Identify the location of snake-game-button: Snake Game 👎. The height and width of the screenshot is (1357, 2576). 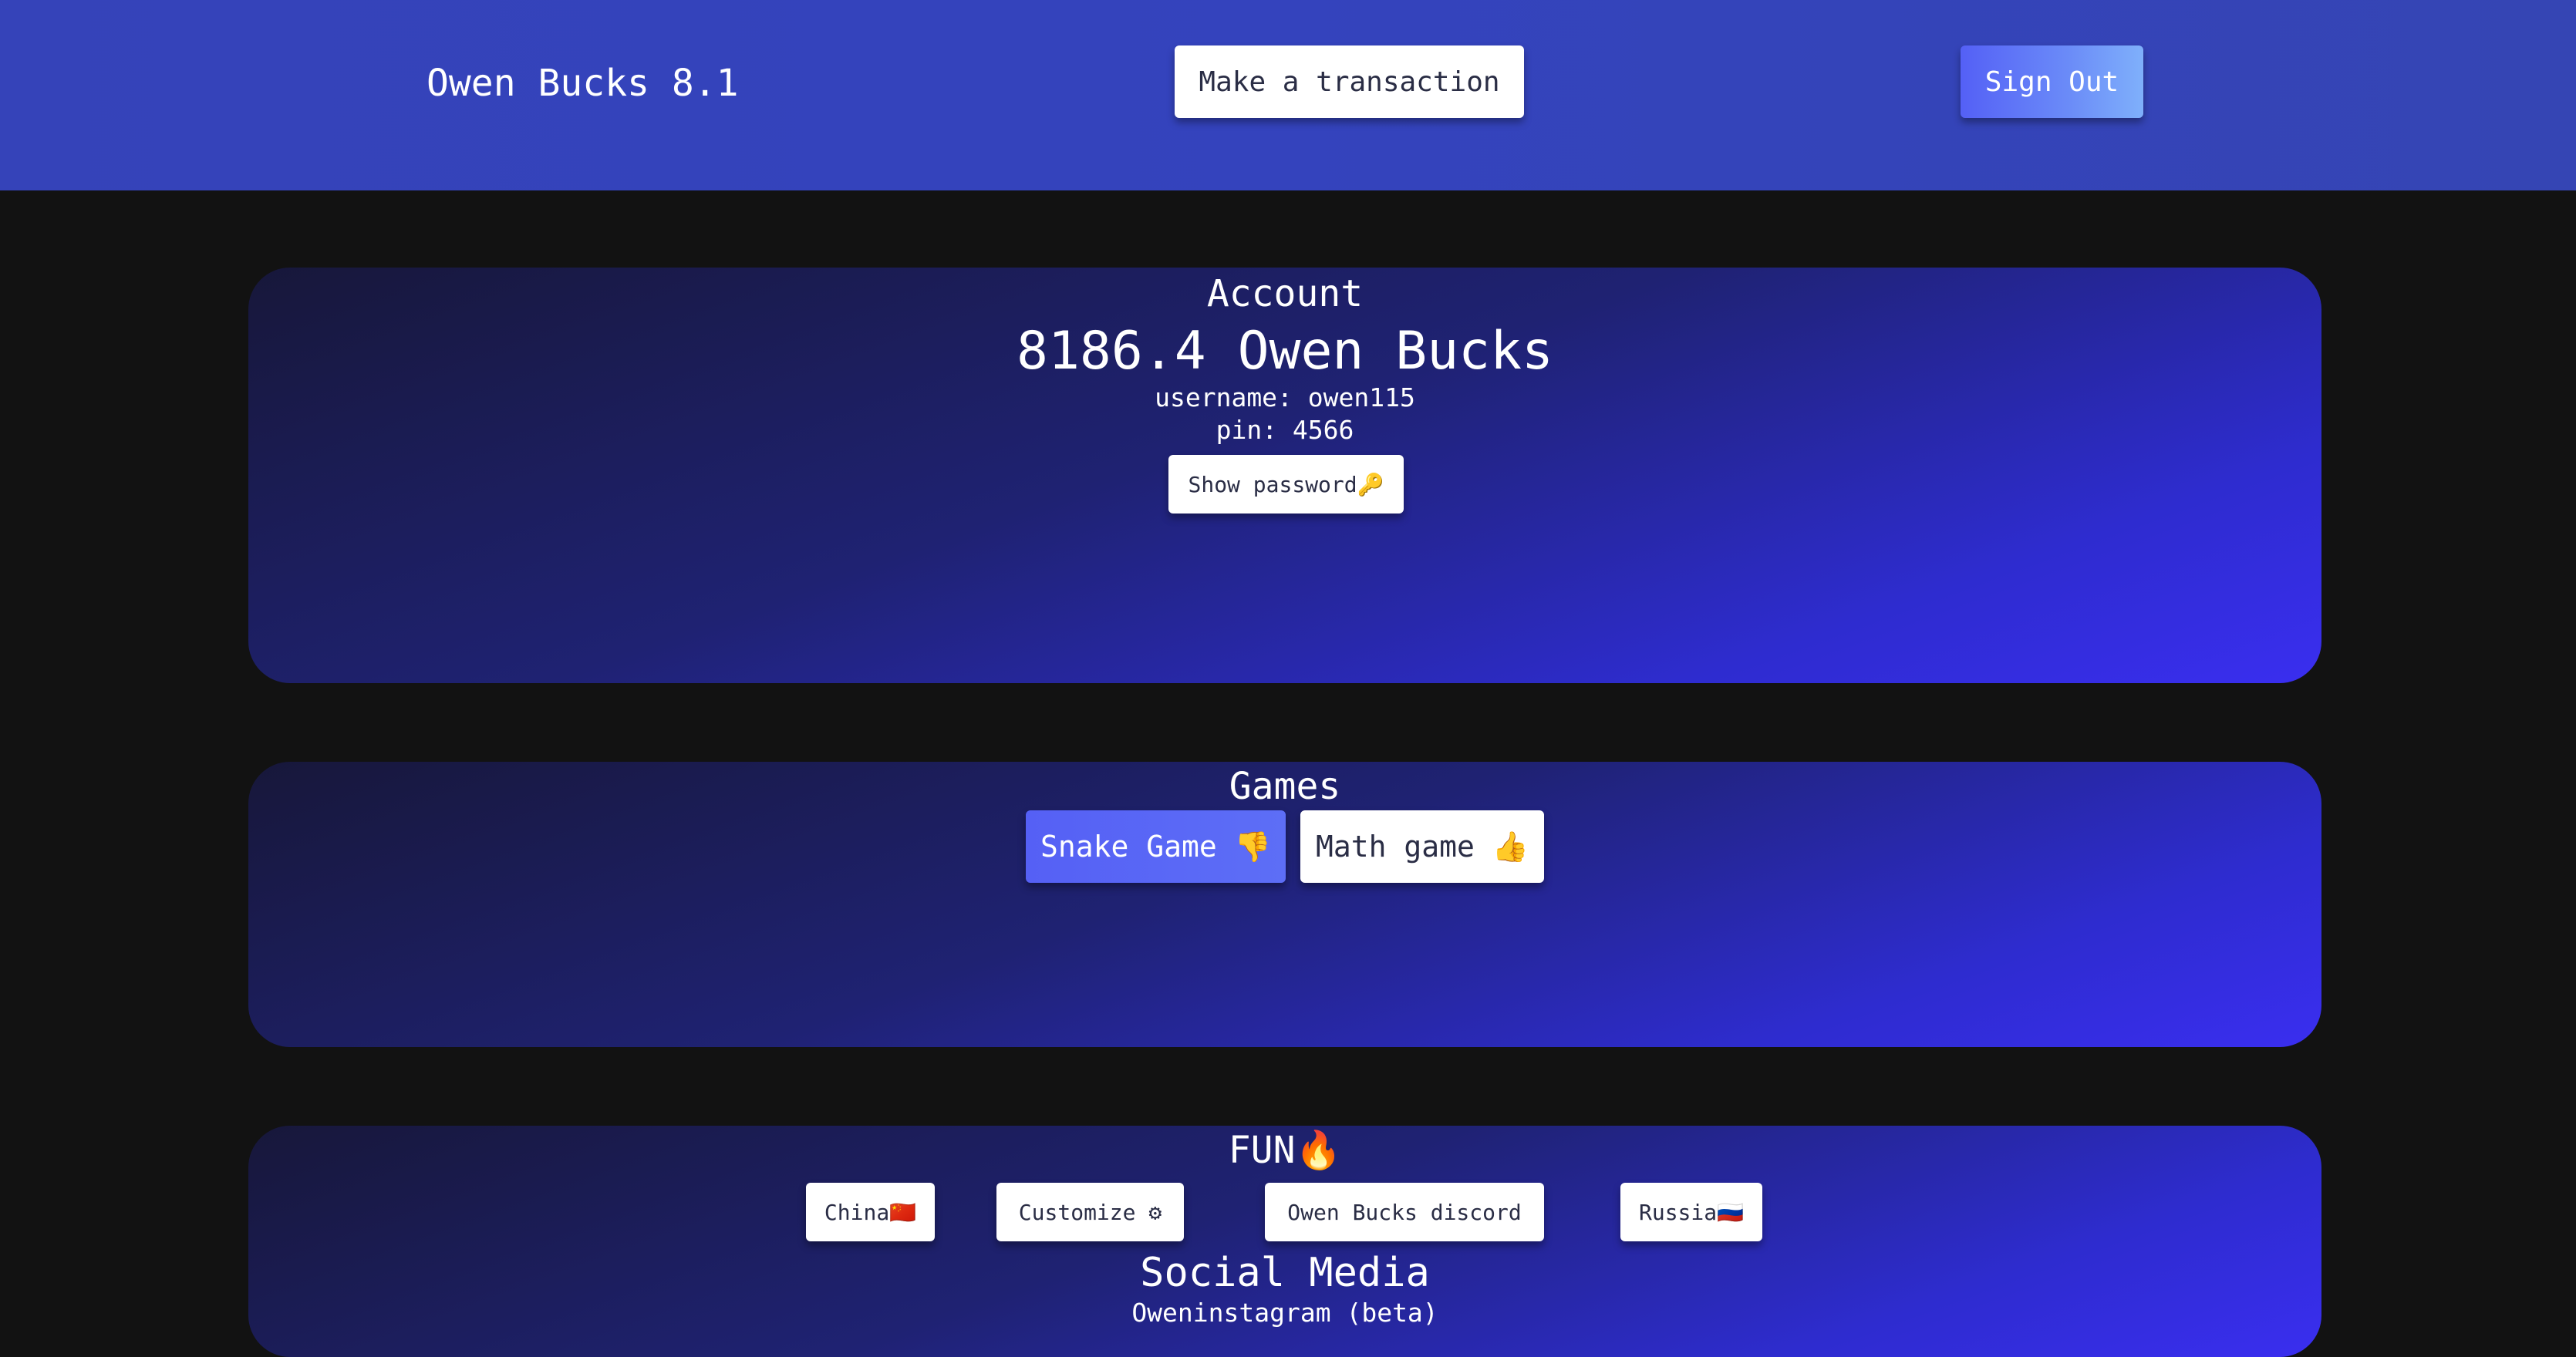
(1156, 846).